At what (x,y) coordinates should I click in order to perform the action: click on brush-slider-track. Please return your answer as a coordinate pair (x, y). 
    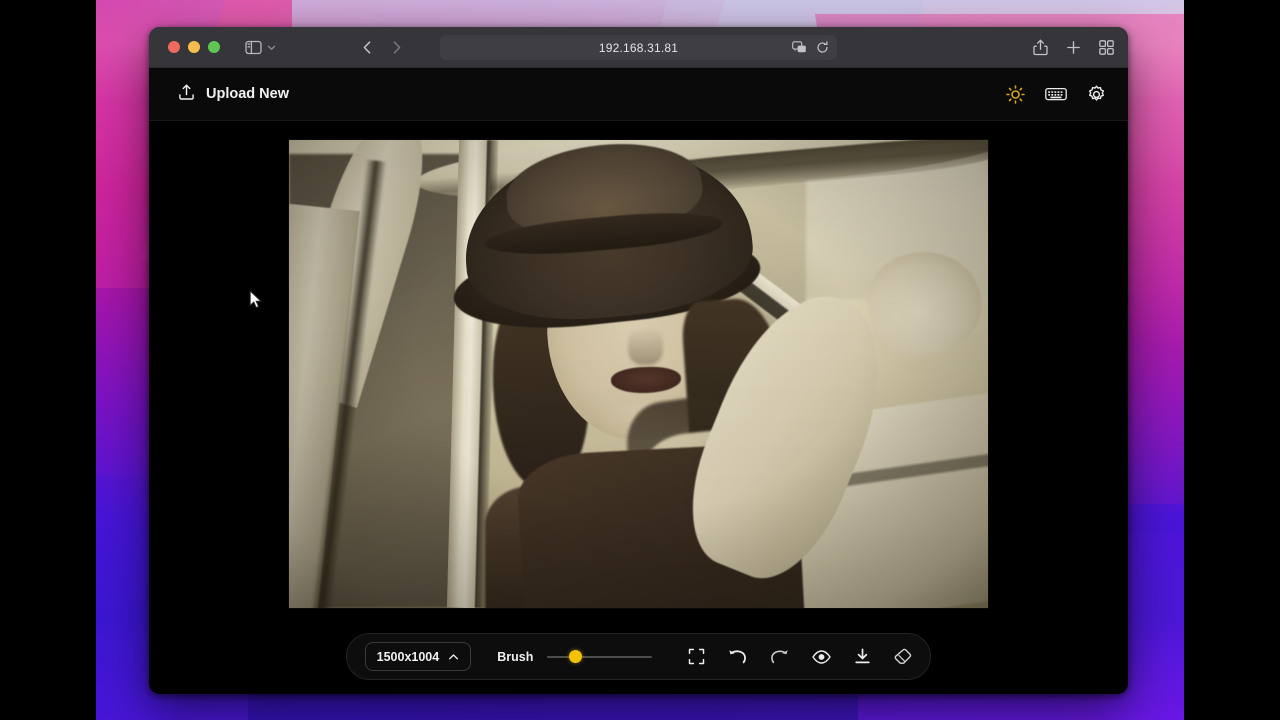
    Looking at the image, I should click on (600, 656).